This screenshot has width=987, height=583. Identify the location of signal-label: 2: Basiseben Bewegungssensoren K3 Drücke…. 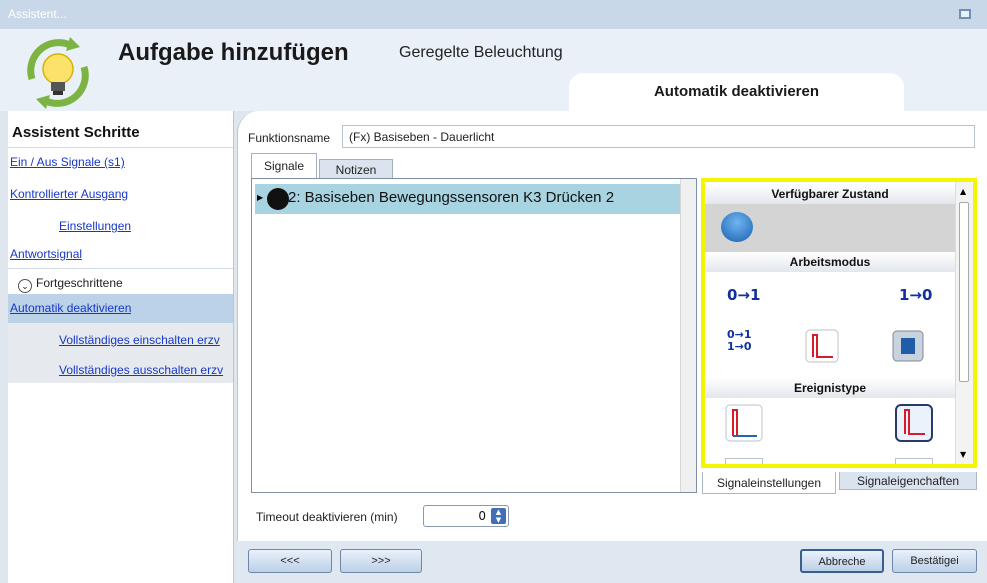
(451, 197).